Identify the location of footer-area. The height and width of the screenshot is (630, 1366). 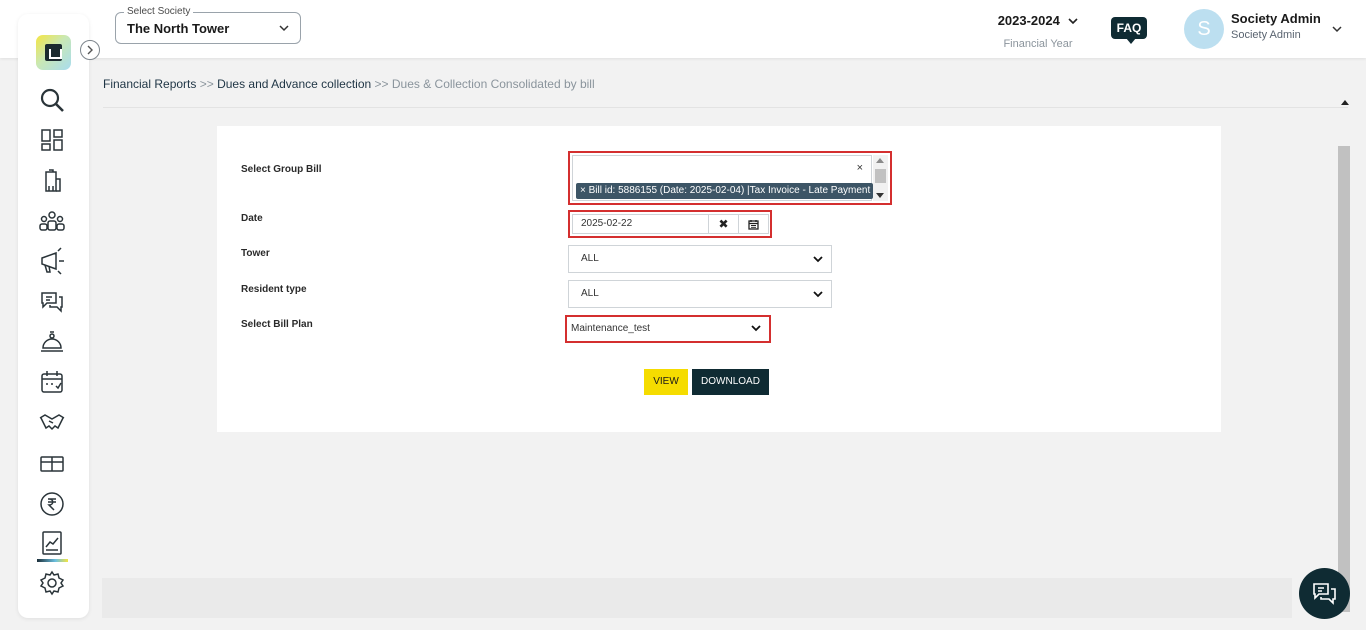
(697, 598).